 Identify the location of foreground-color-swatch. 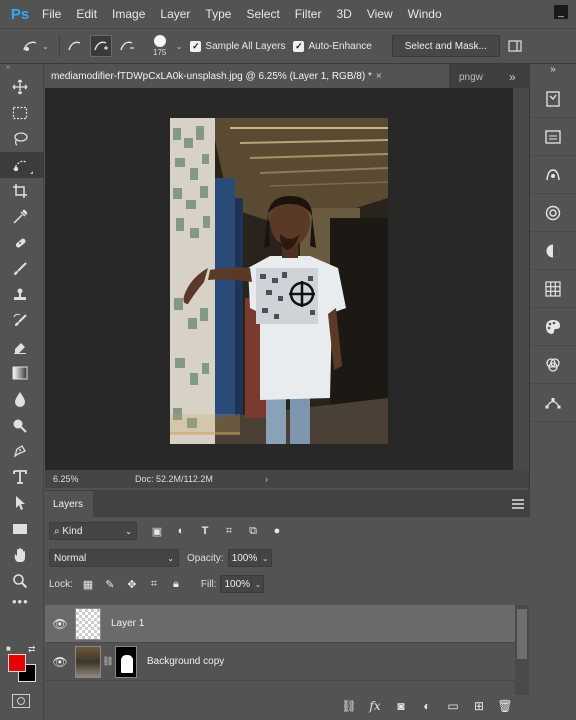
(17, 663).